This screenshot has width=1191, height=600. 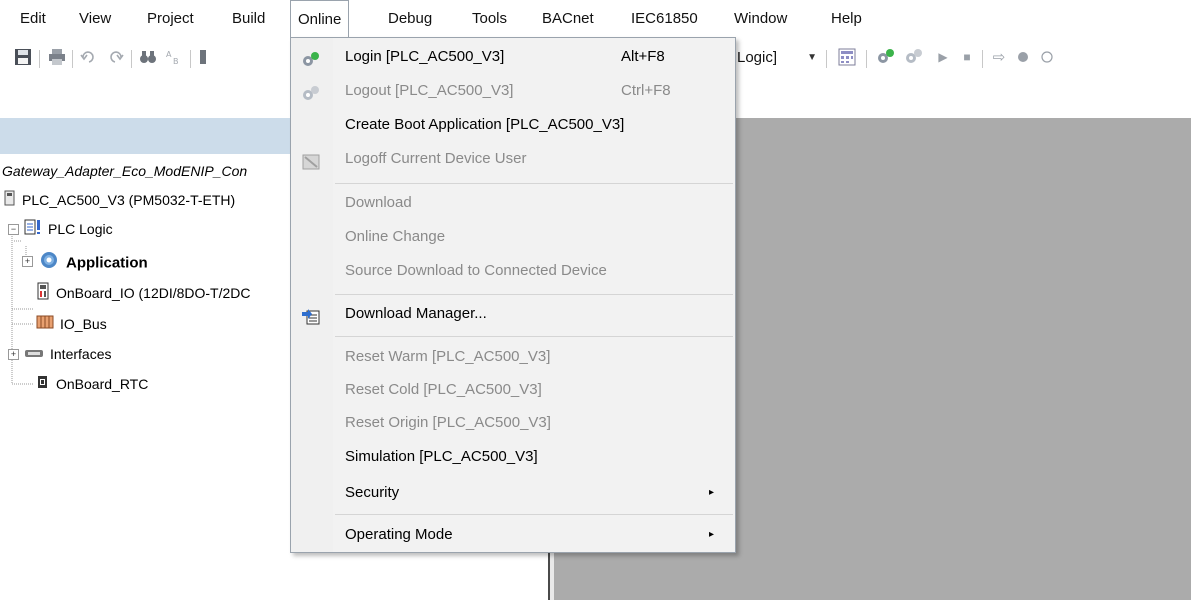 I want to click on calculator-icon, so click(x=847, y=57).